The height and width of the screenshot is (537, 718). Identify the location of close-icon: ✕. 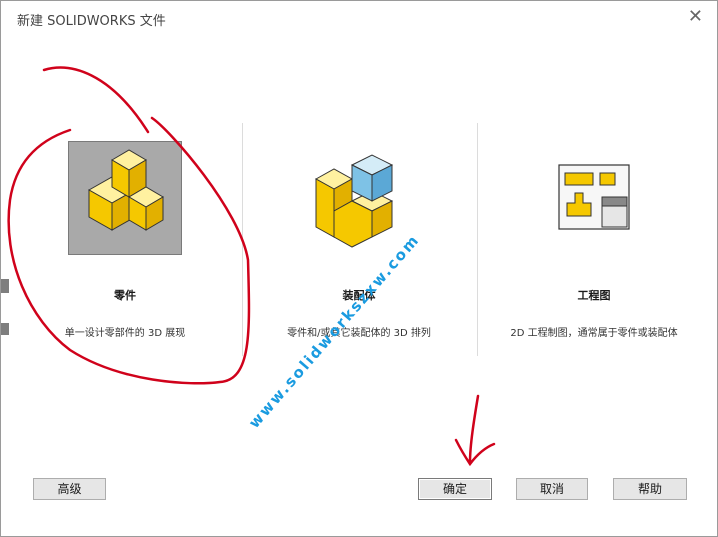
(695, 16).